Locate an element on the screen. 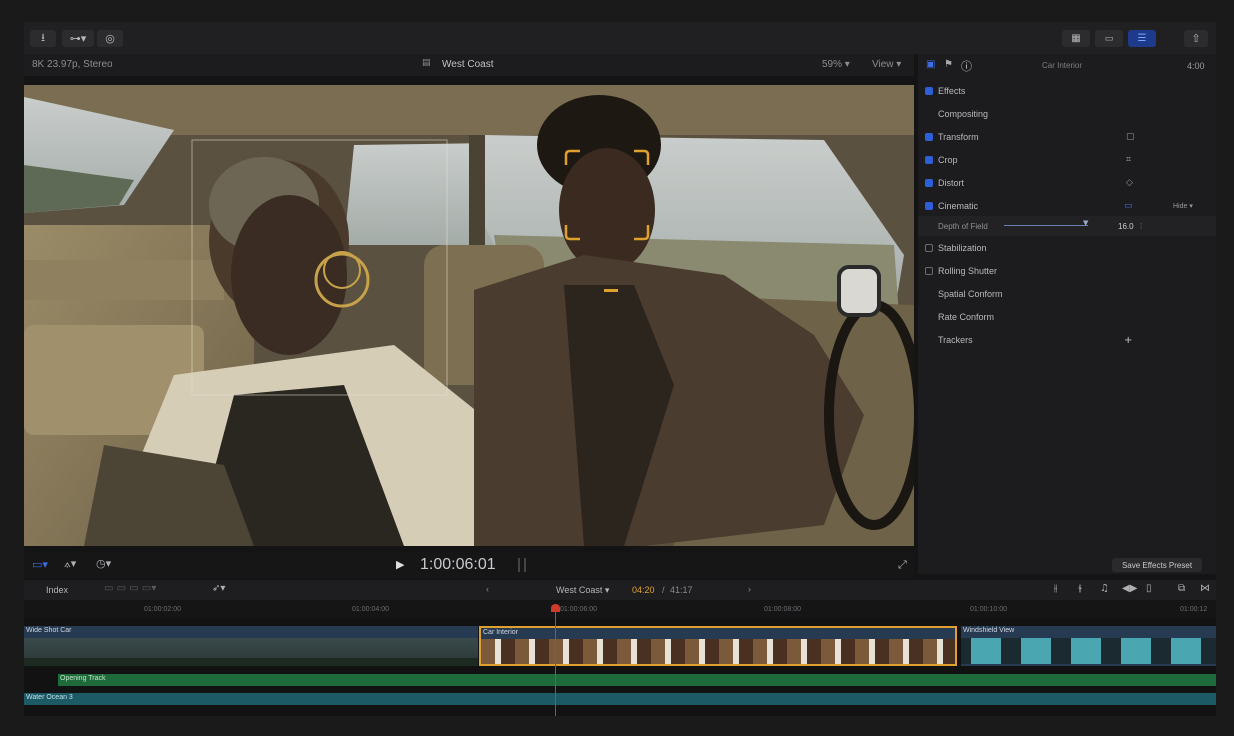 This screenshot has width=1234, height=736. clip-interior-filmstrip is located at coordinates (718, 651).